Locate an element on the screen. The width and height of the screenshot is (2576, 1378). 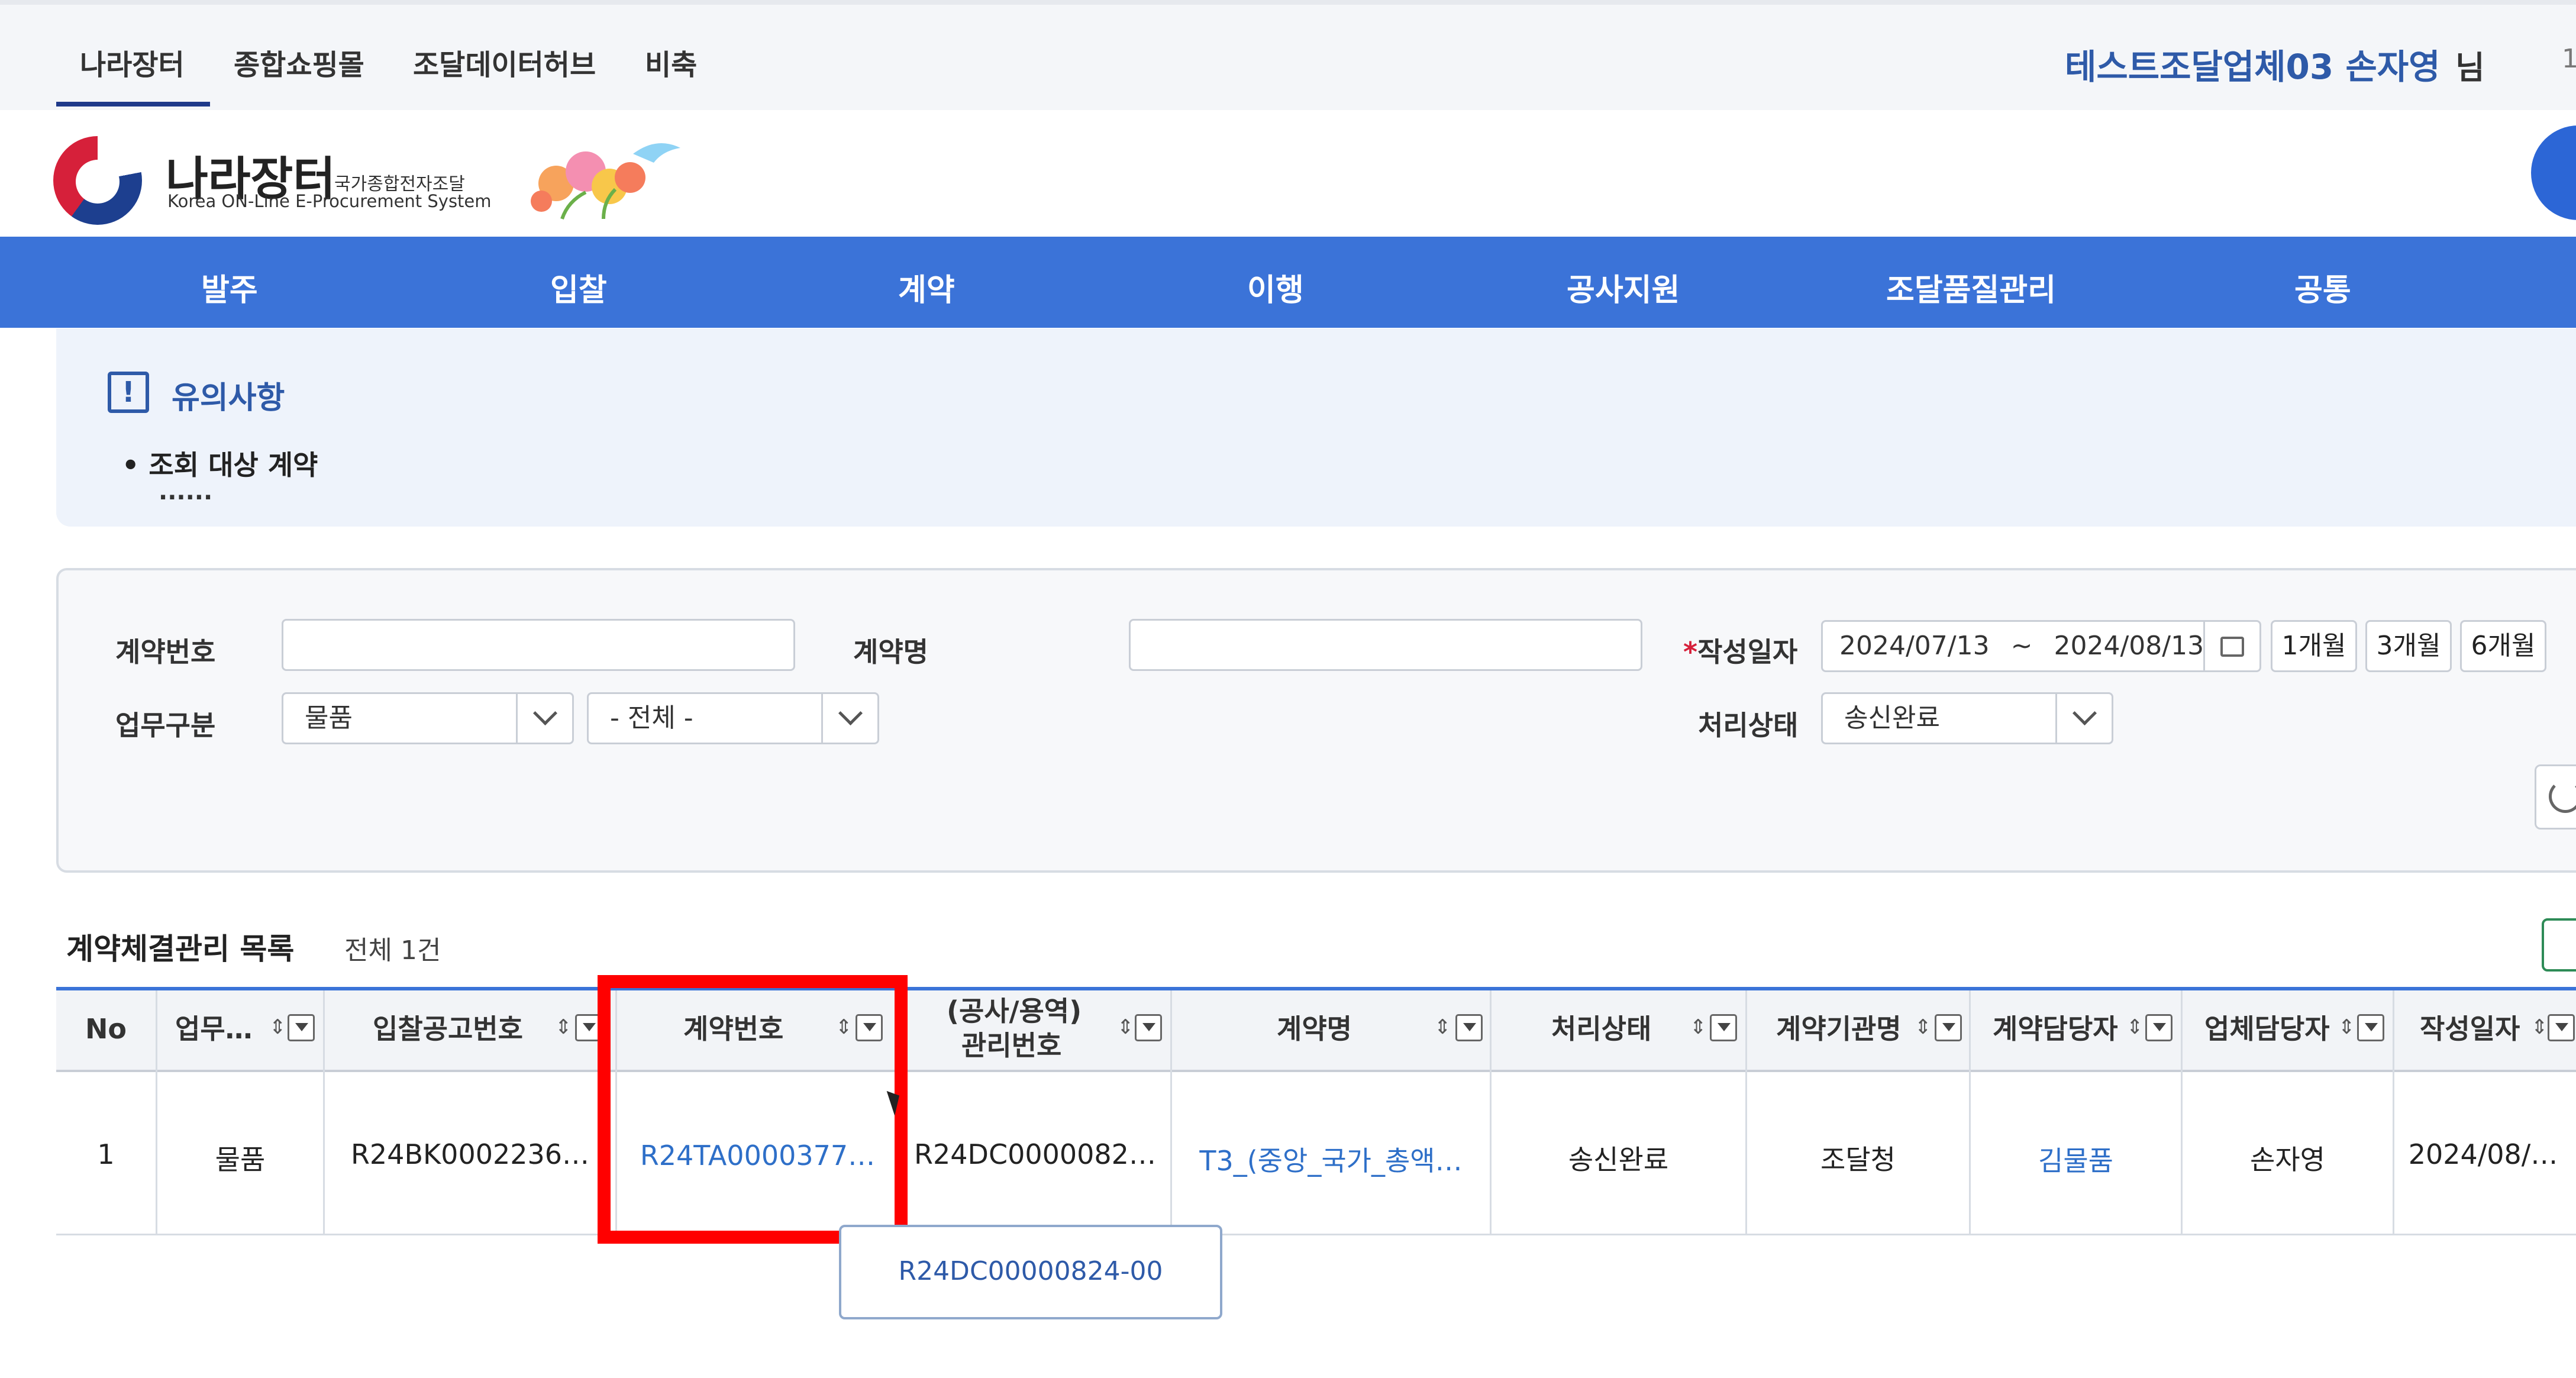
quick-6month-button: 6개월 is located at coordinates (2503, 646).